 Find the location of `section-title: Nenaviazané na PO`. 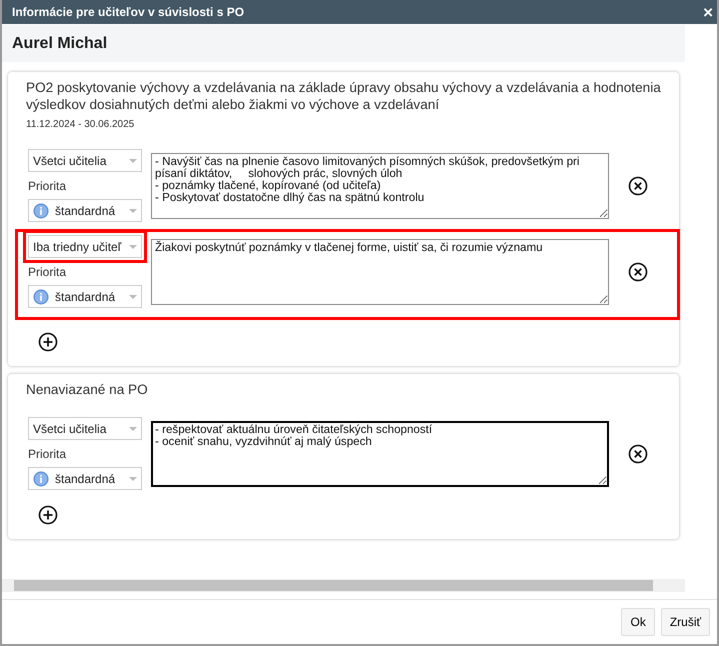

section-title: Nenaviazané na PO is located at coordinates (87, 389).